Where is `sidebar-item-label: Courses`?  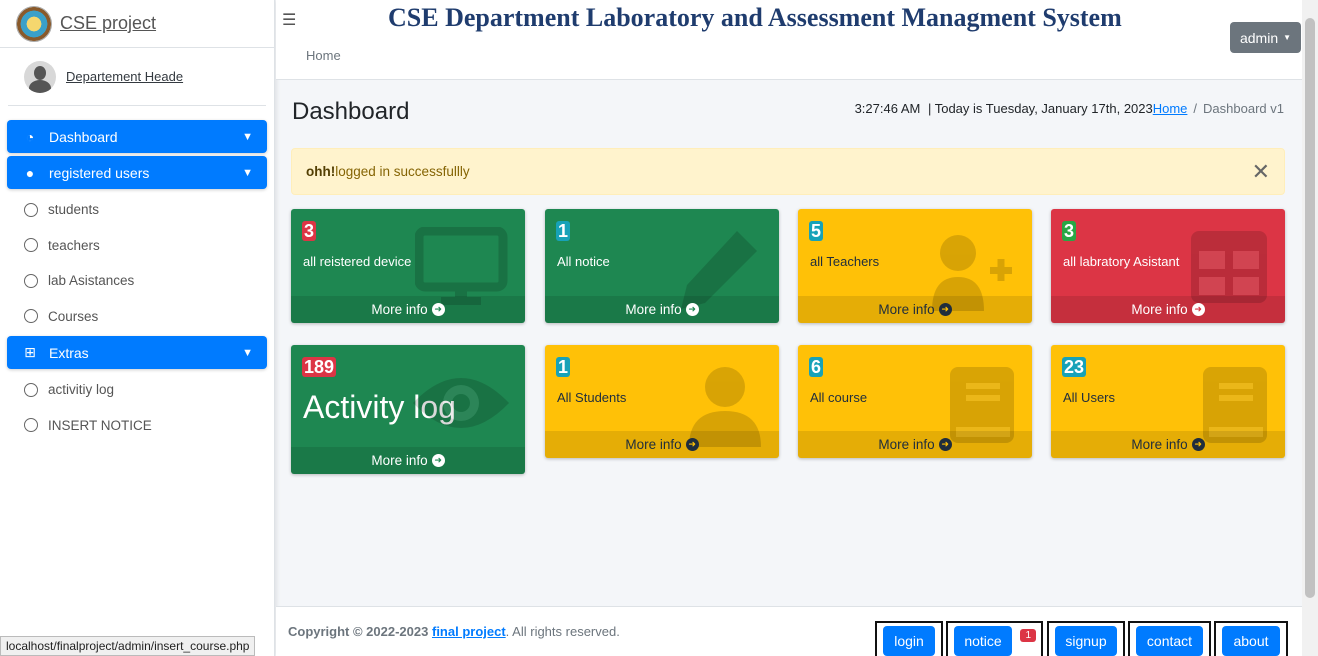
sidebar-item-label: Courses is located at coordinates (73, 316).